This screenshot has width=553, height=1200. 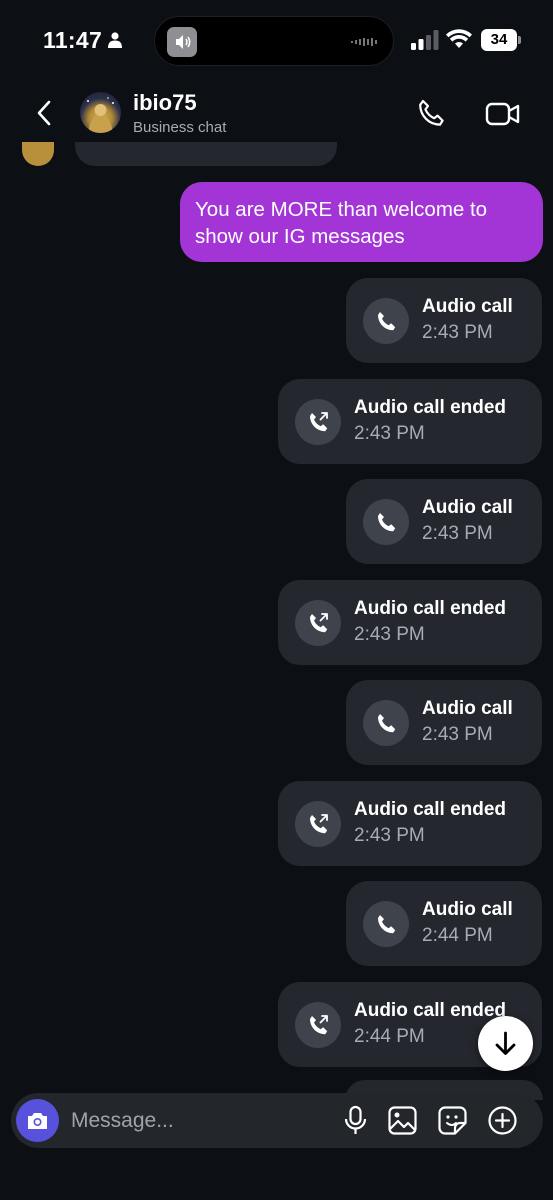 I want to click on contact-name: ibio75, so click(x=165, y=103).